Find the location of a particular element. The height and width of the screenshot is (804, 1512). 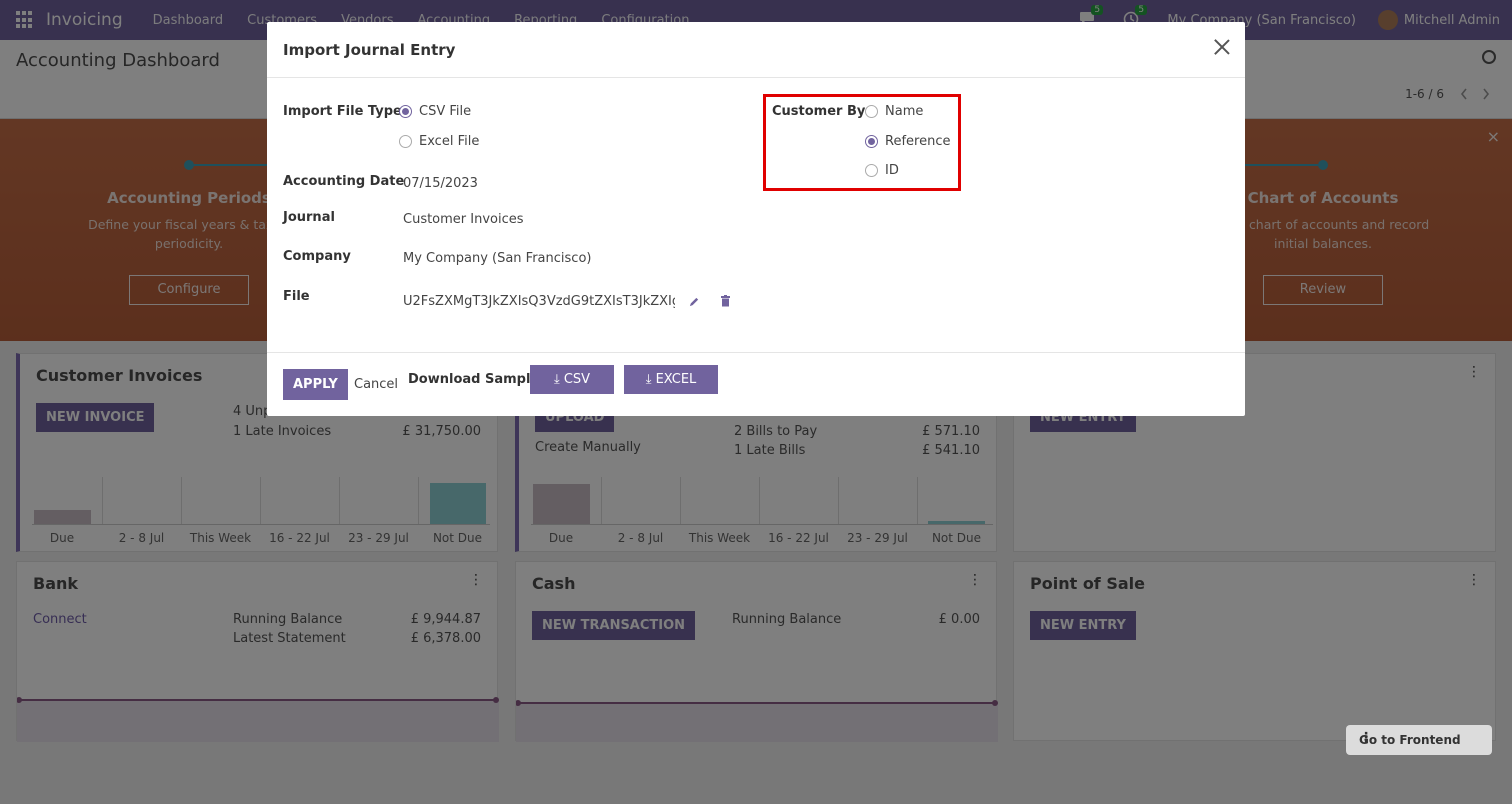

highlight-box is located at coordinates (862, 142).